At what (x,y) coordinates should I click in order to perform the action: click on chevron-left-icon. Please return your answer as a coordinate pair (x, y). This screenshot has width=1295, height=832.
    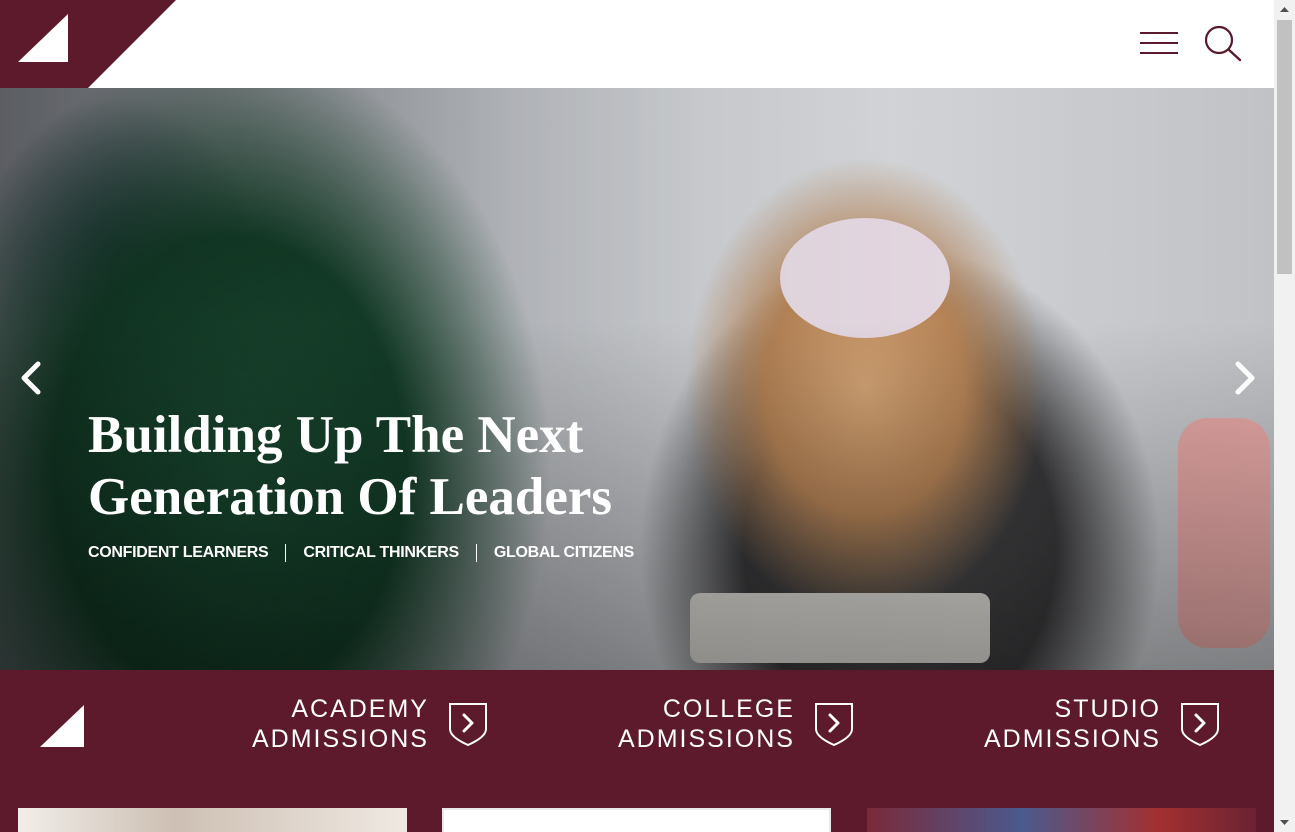
    Looking at the image, I should click on (31, 378).